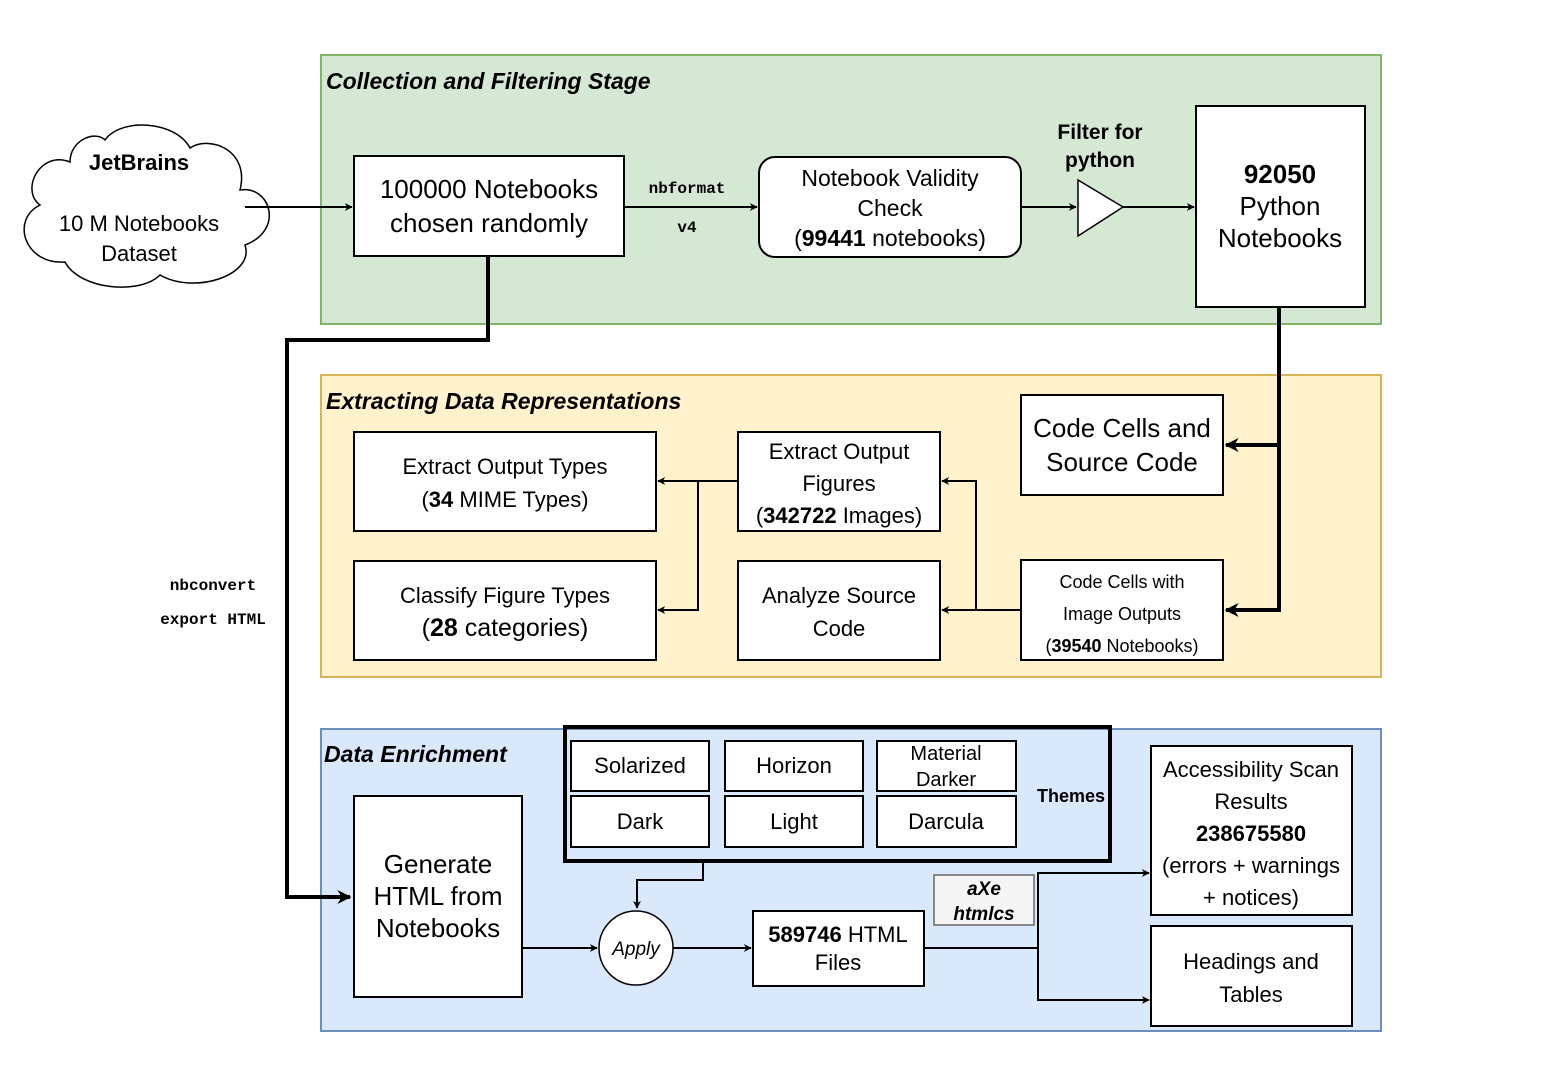 The width and height of the screenshot is (1566, 1072). Describe the element at coordinates (139, 253) in the screenshot. I see `source-line2: Dataset` at that location.